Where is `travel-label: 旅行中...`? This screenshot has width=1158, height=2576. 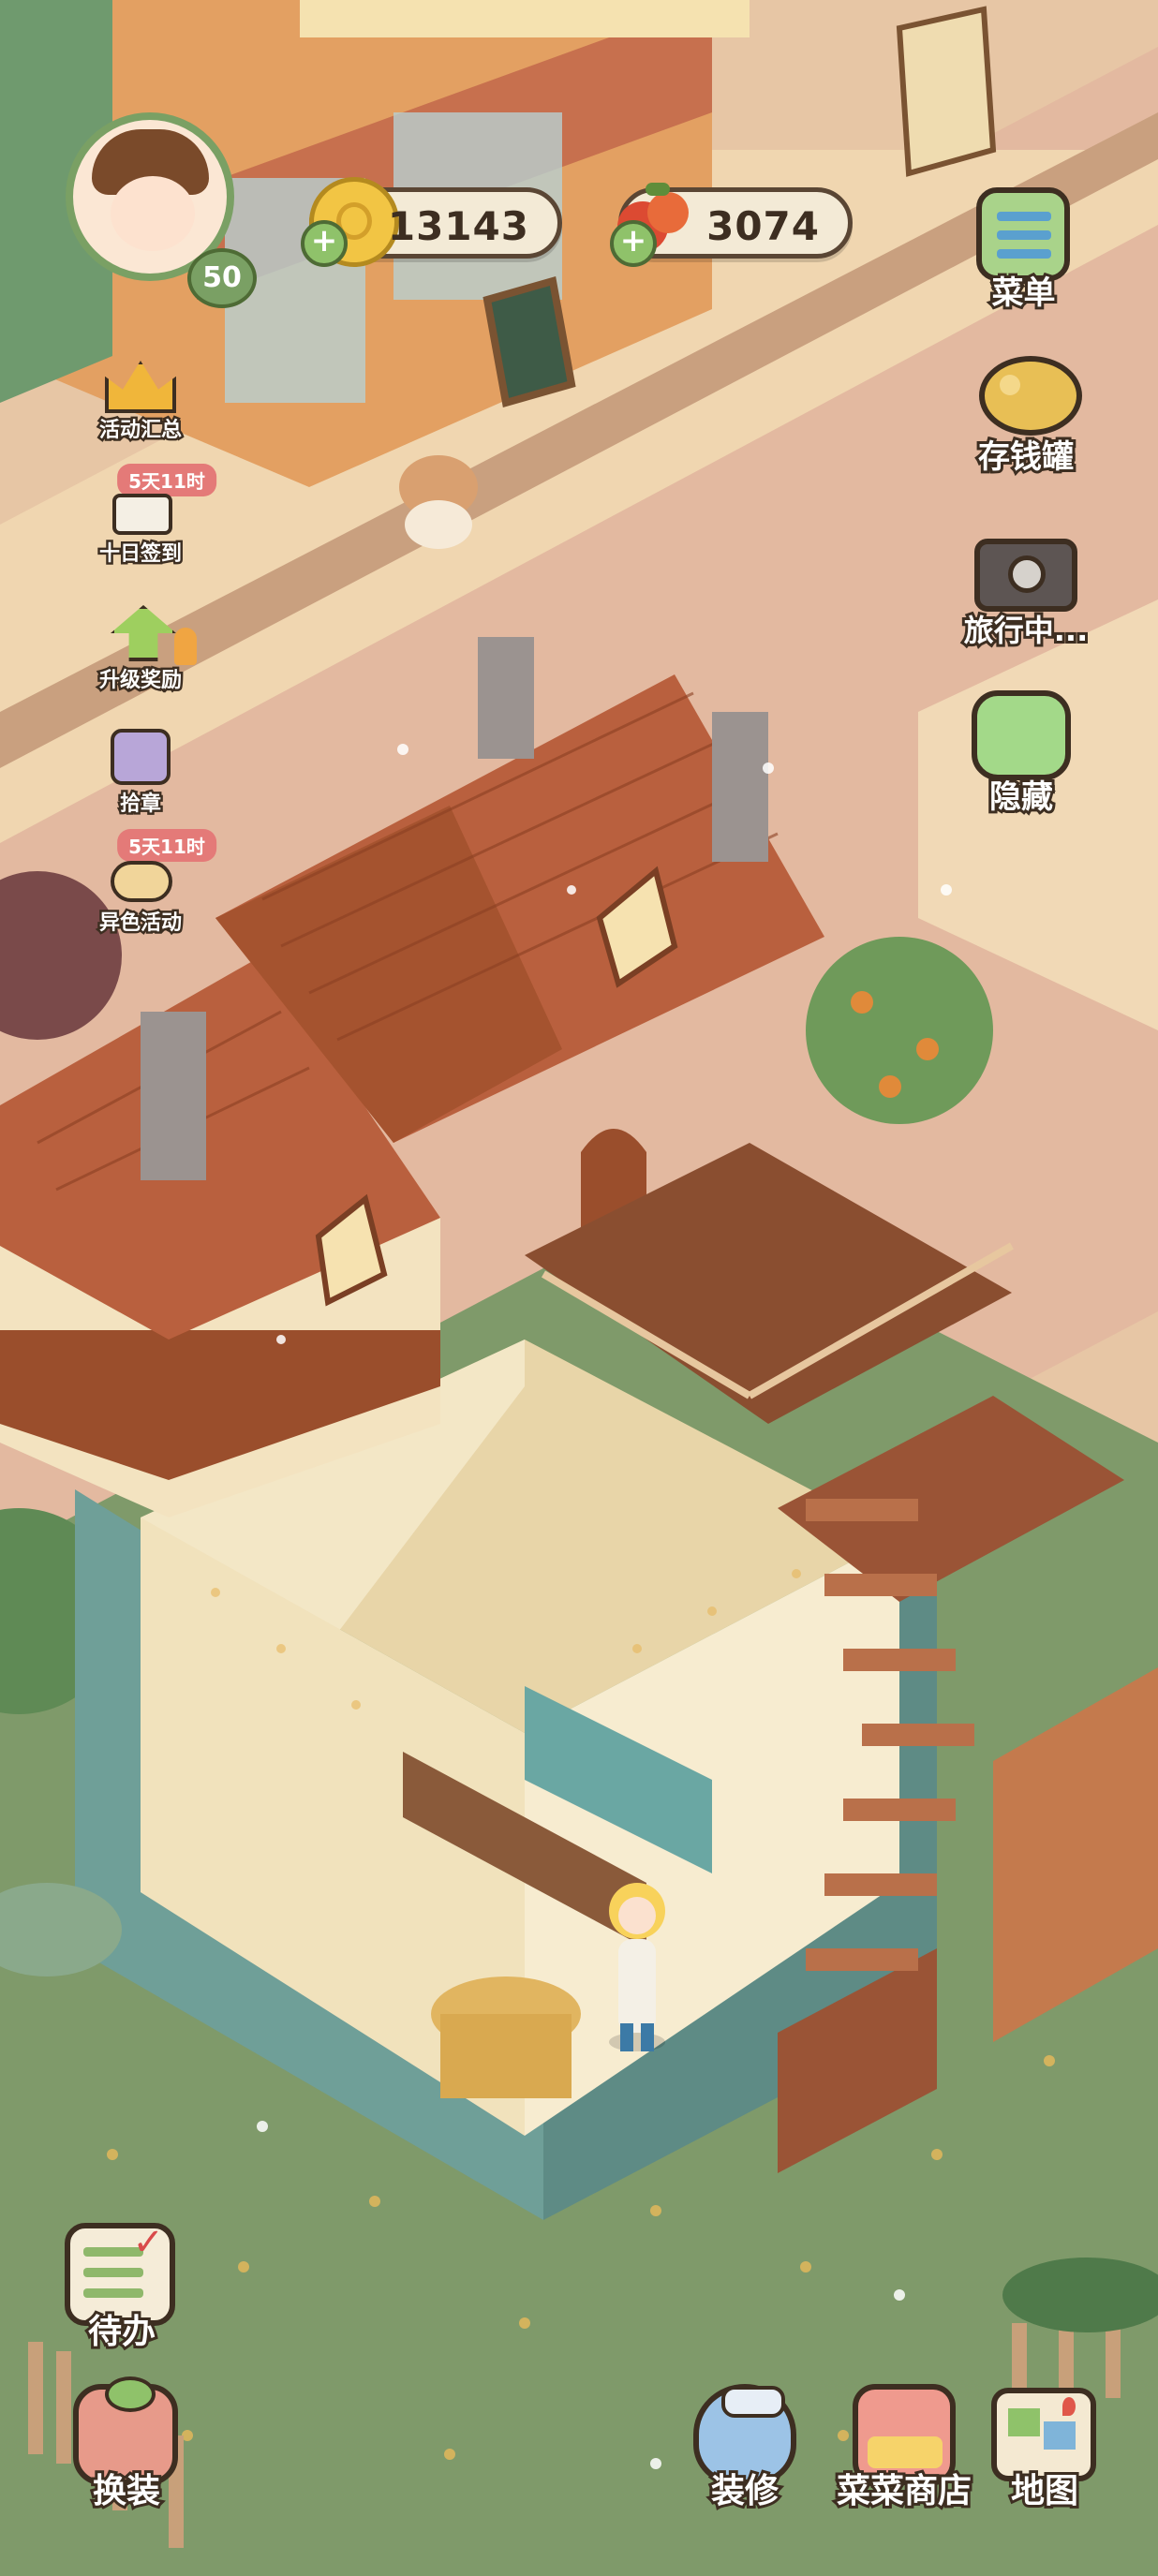
travel-label: 旅行中... is located at coordinates (1026, 630).